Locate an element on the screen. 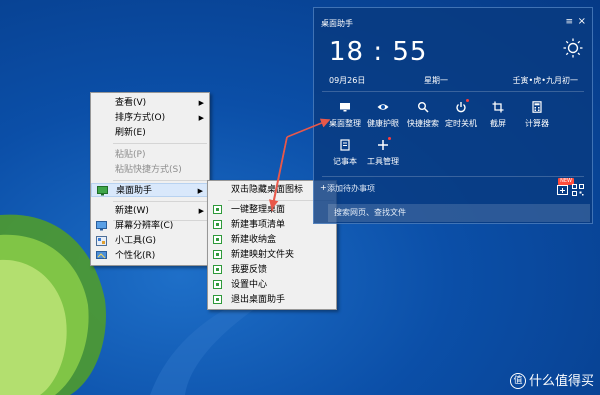 The height and width of the screenshot is (395, 600). todo-list-icon is located at coordinates (217, 224).